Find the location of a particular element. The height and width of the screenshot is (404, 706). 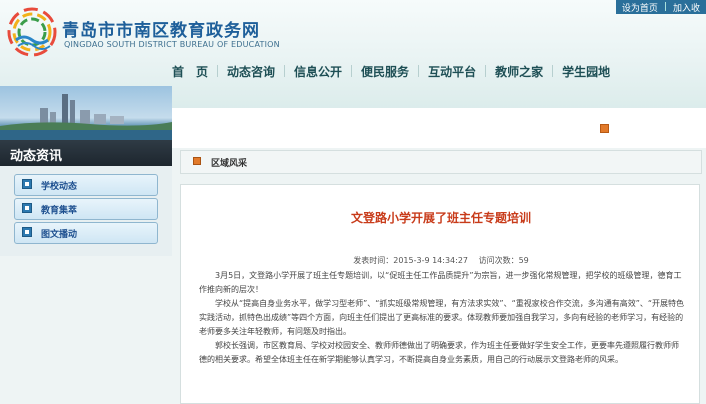

top-links: 设为首页 | 加入收 is located at coordinates (660, 7).